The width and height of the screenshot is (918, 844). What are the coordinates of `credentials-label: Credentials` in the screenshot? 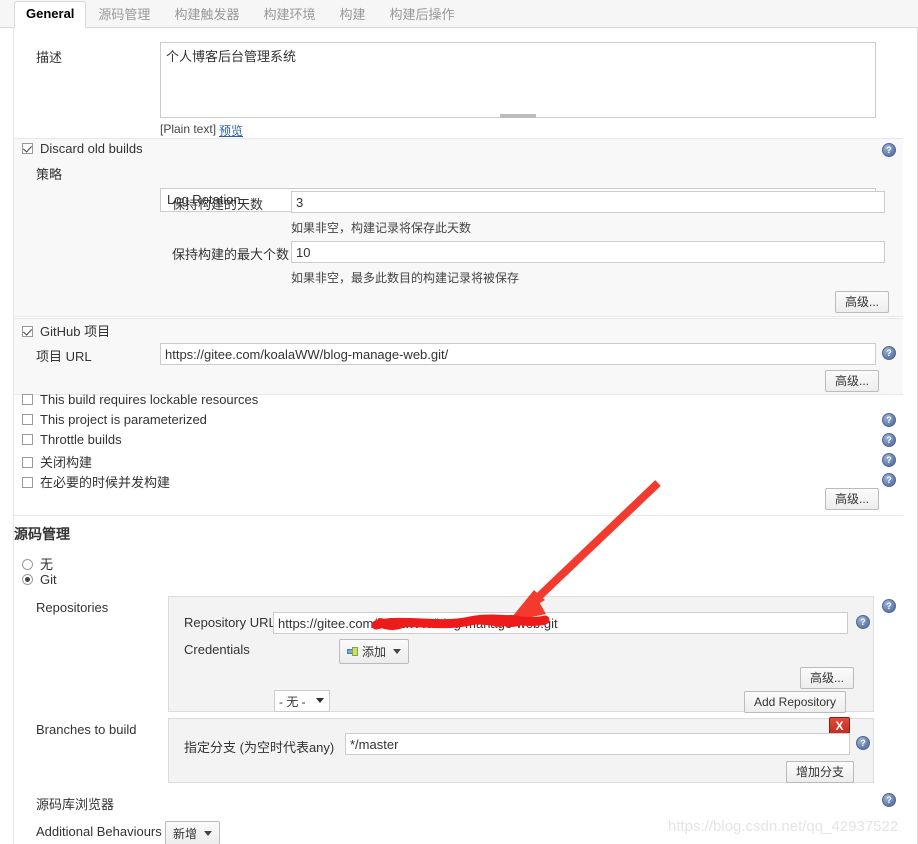 It's located at (217, 649).